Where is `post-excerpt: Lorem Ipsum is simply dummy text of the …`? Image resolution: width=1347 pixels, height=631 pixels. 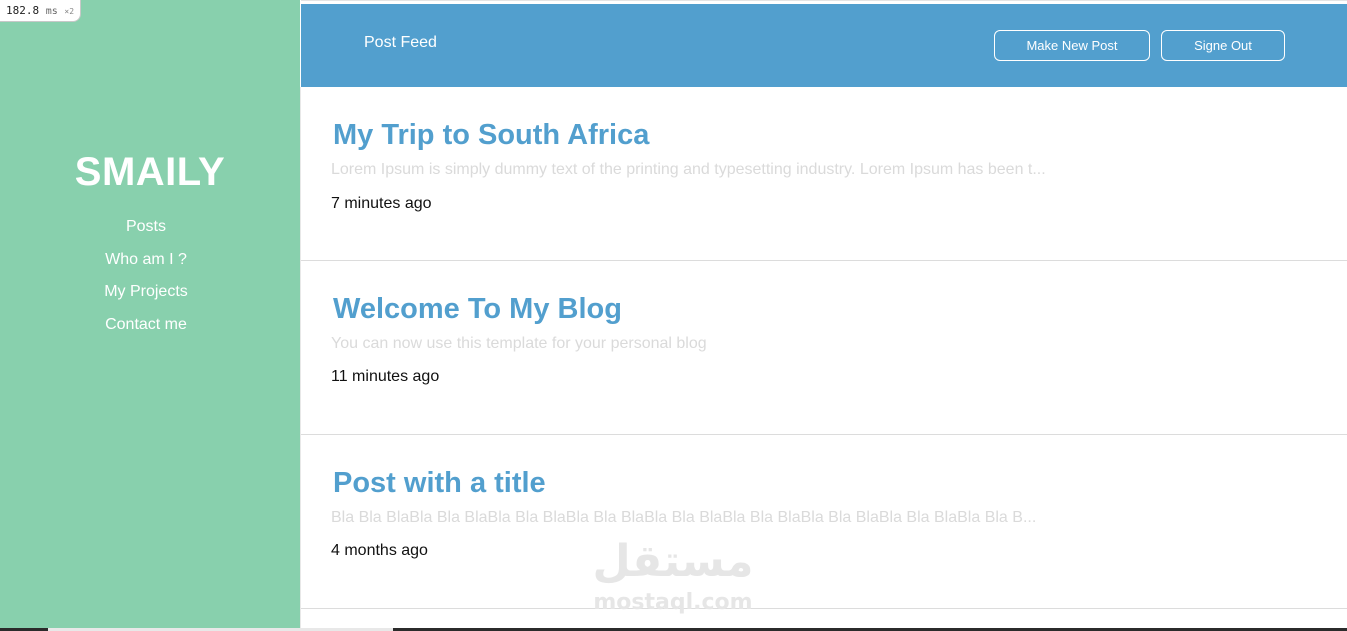
post-excerpt: Lorem Ipsum is simply dummy text of the … is located at coordinates (688, 169).